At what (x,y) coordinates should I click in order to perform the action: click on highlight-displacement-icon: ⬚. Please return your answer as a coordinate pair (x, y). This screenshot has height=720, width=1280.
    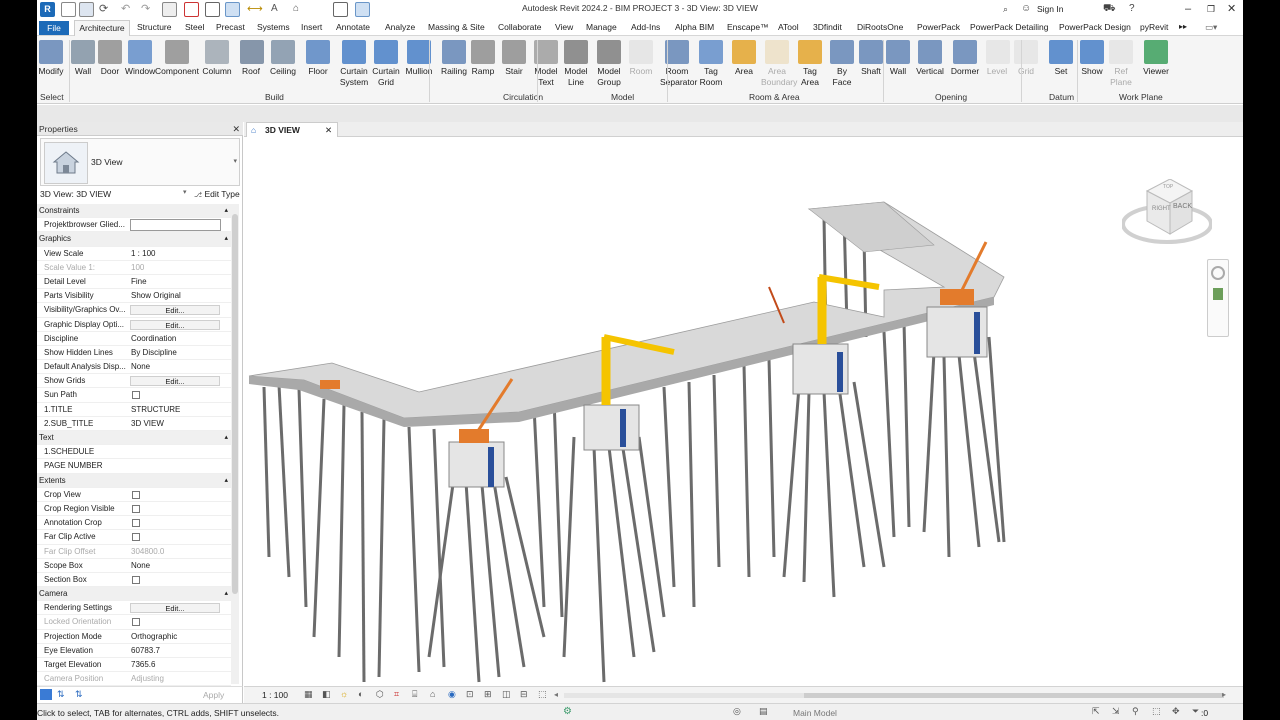
    Looking at the image, I should click on (542, 694).